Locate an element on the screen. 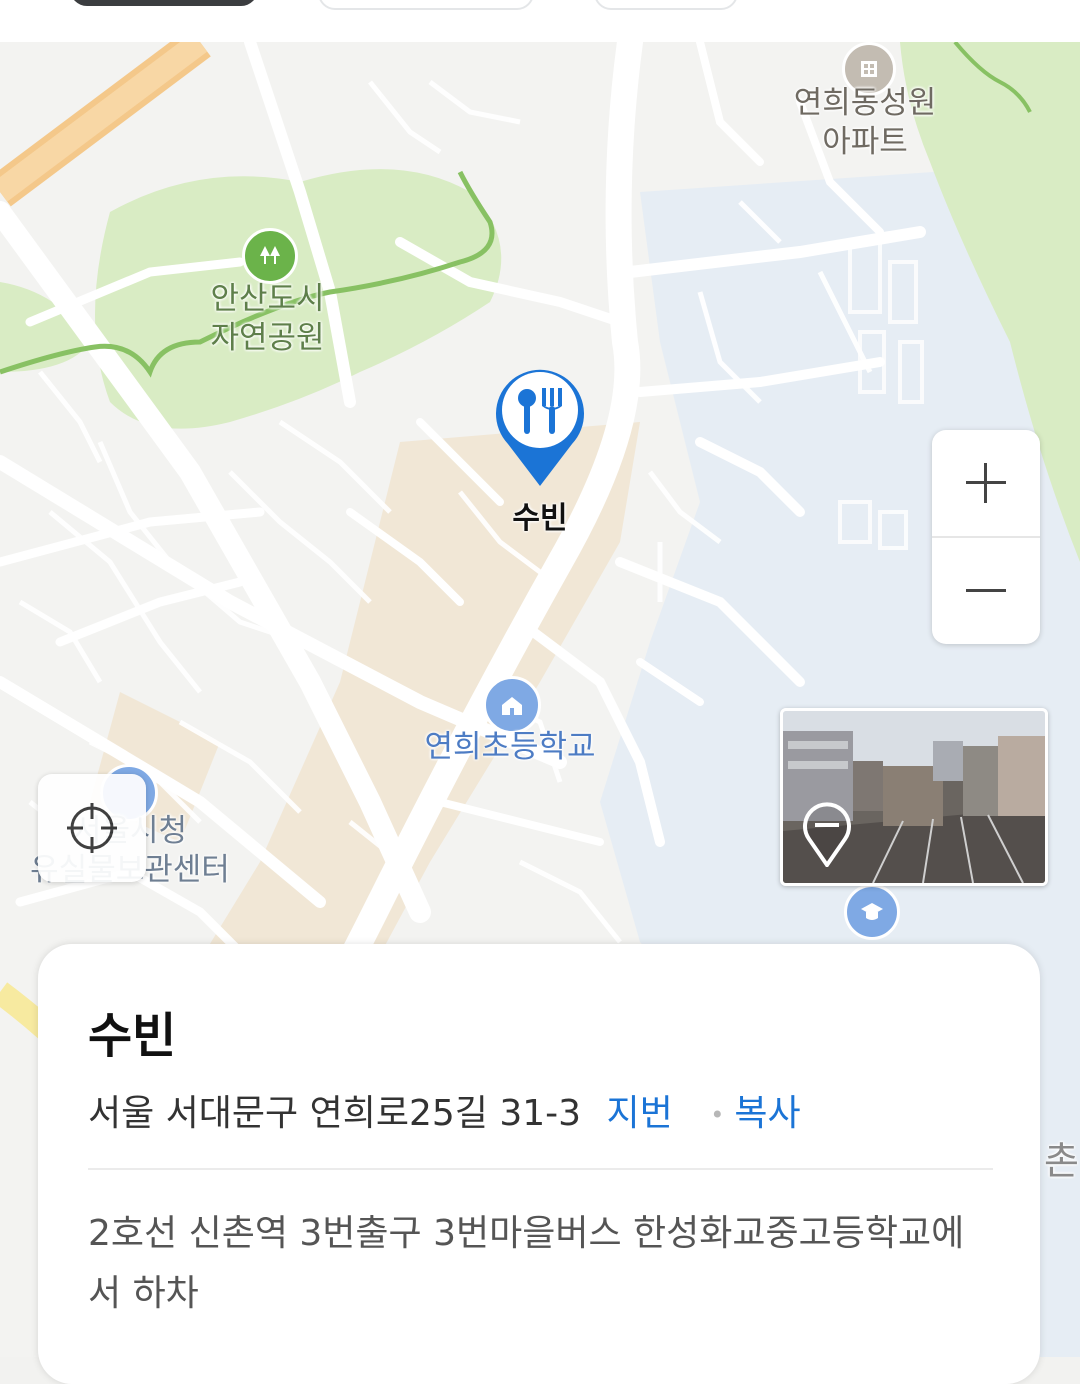 The height and width of the screenshot is (1384, 1080). restaurant-pin-icon is located at coordinates (540, 426).